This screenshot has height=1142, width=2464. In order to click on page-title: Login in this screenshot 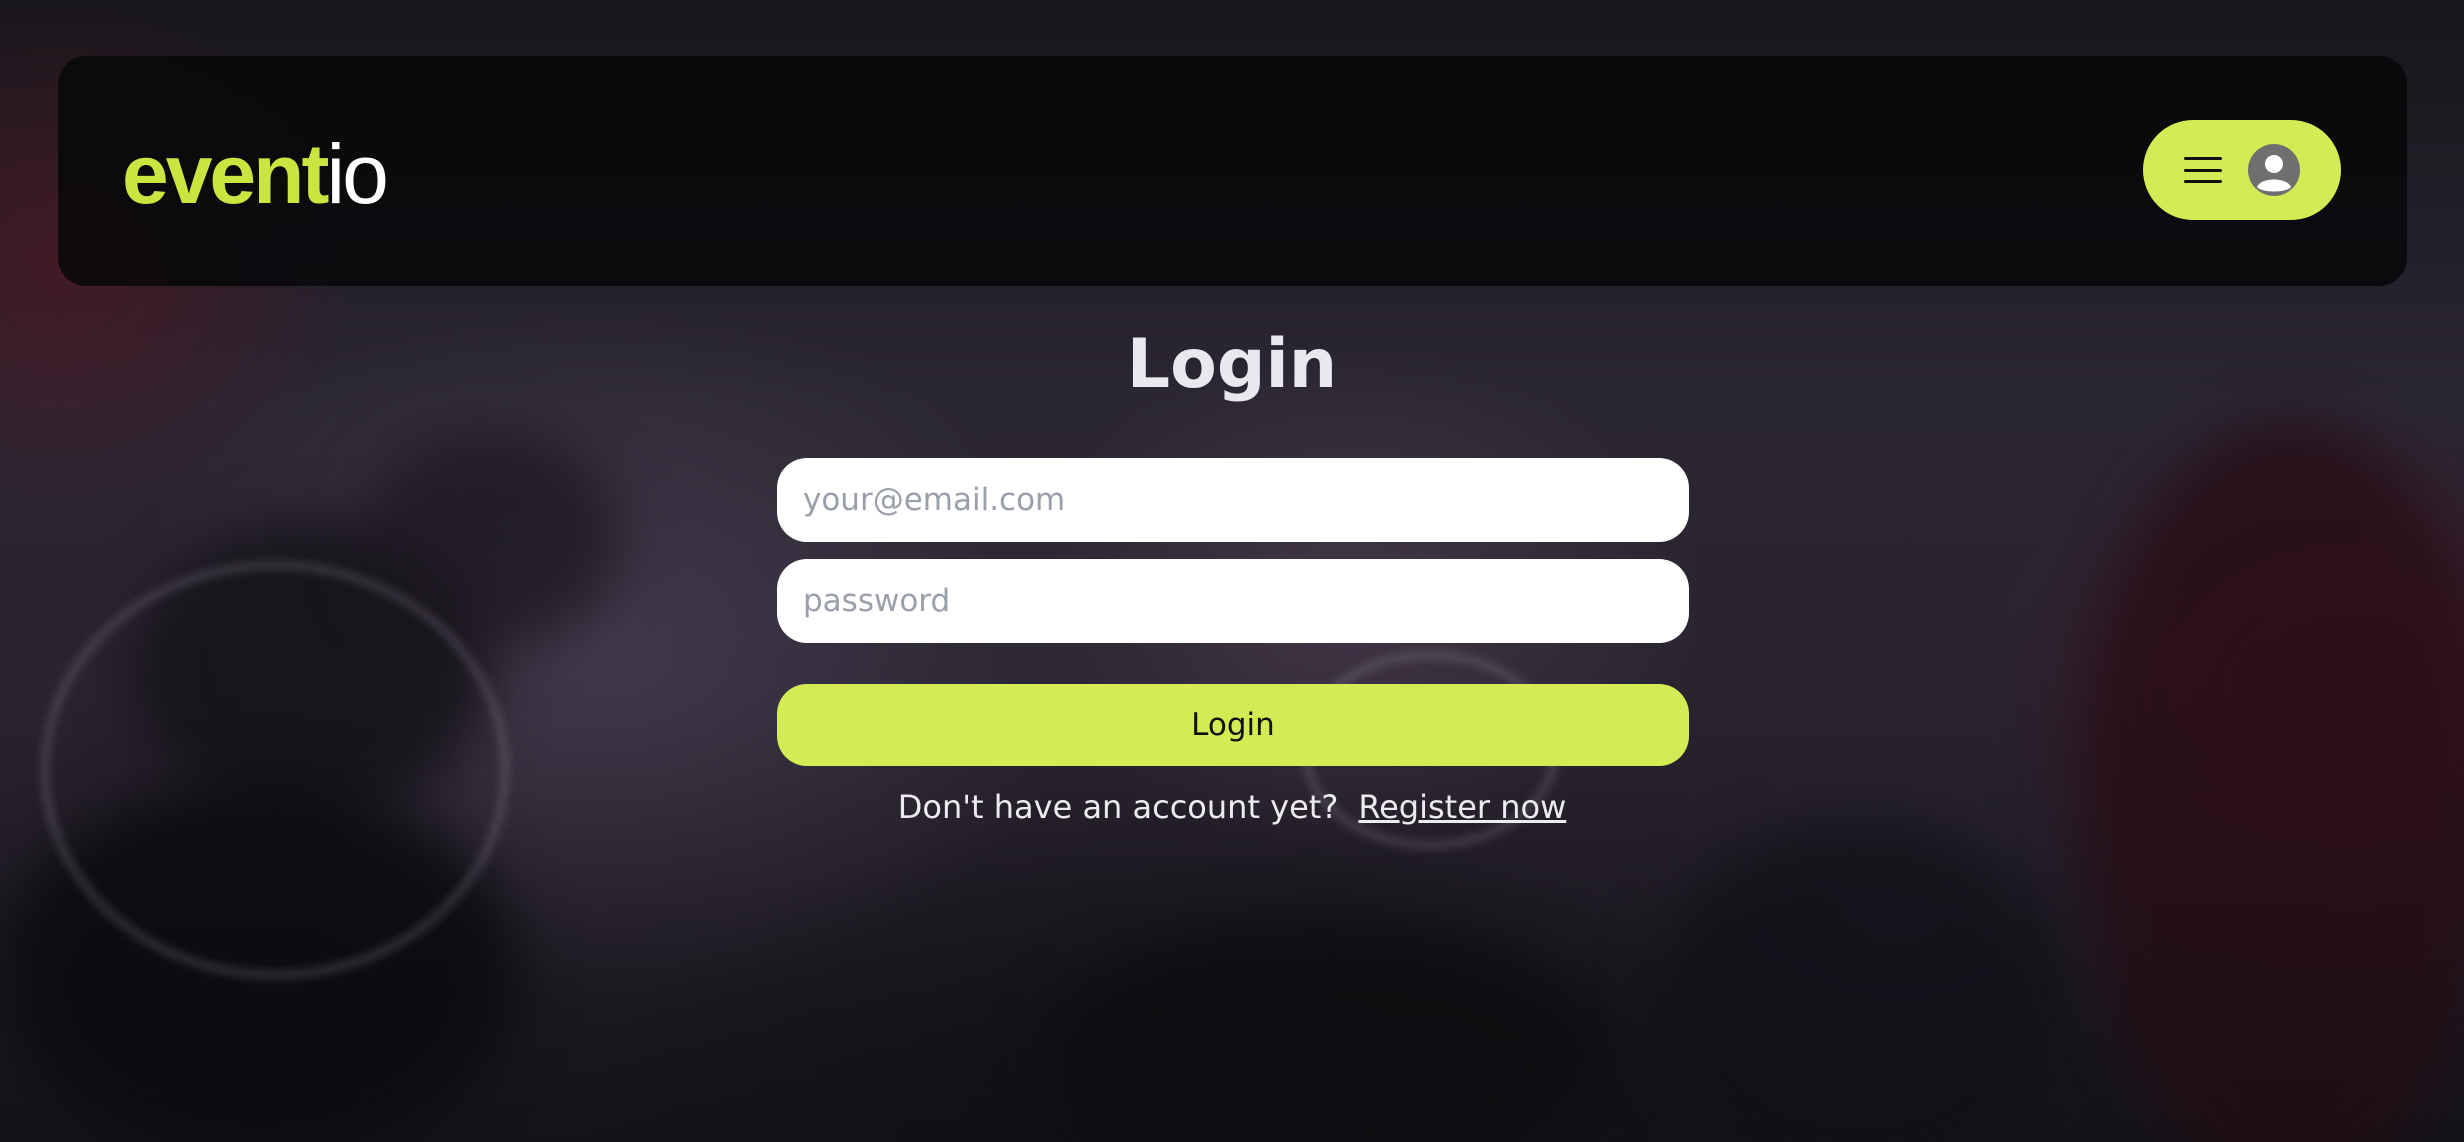, I will do `click(1232, 364)`.